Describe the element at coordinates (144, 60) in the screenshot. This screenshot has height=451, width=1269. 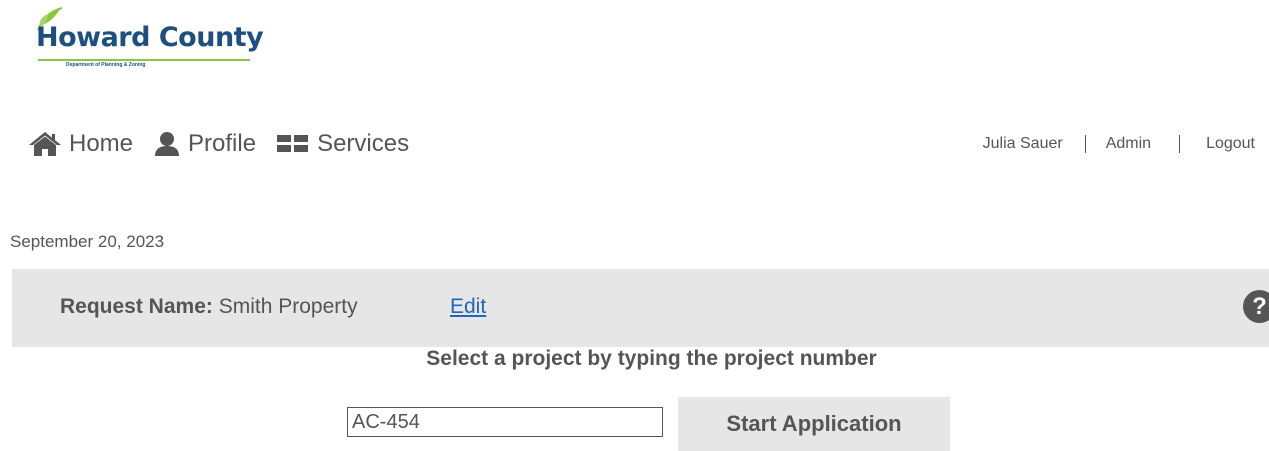
I see `logo-underline` at that location.